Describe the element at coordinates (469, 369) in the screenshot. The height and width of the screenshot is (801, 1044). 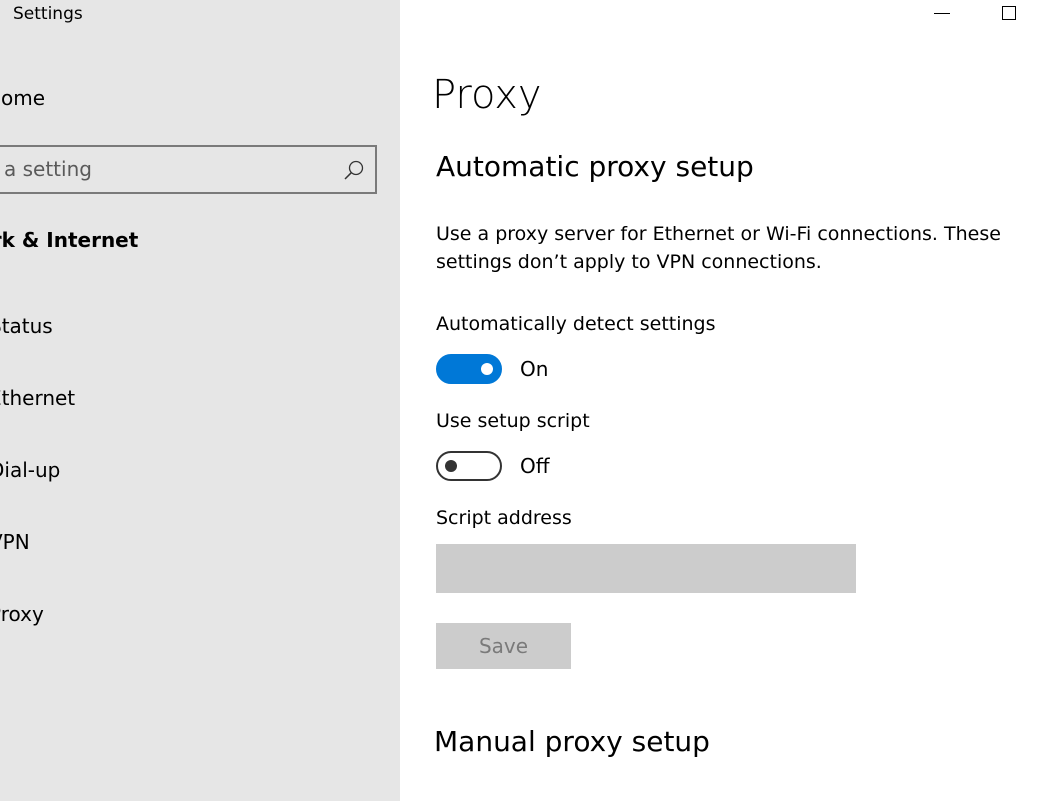
I see `auto-detect-toggle` at that location.